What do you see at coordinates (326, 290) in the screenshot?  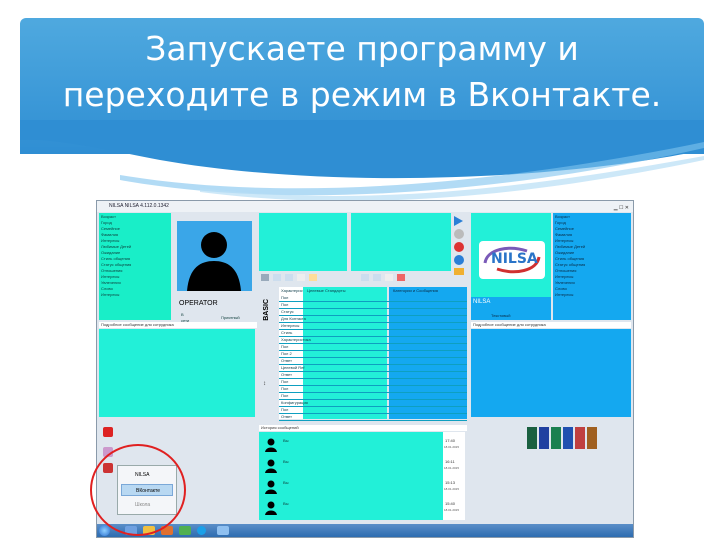 I see `grid-header-2: Целевые Стандарты` at bounding box center [326, 290].